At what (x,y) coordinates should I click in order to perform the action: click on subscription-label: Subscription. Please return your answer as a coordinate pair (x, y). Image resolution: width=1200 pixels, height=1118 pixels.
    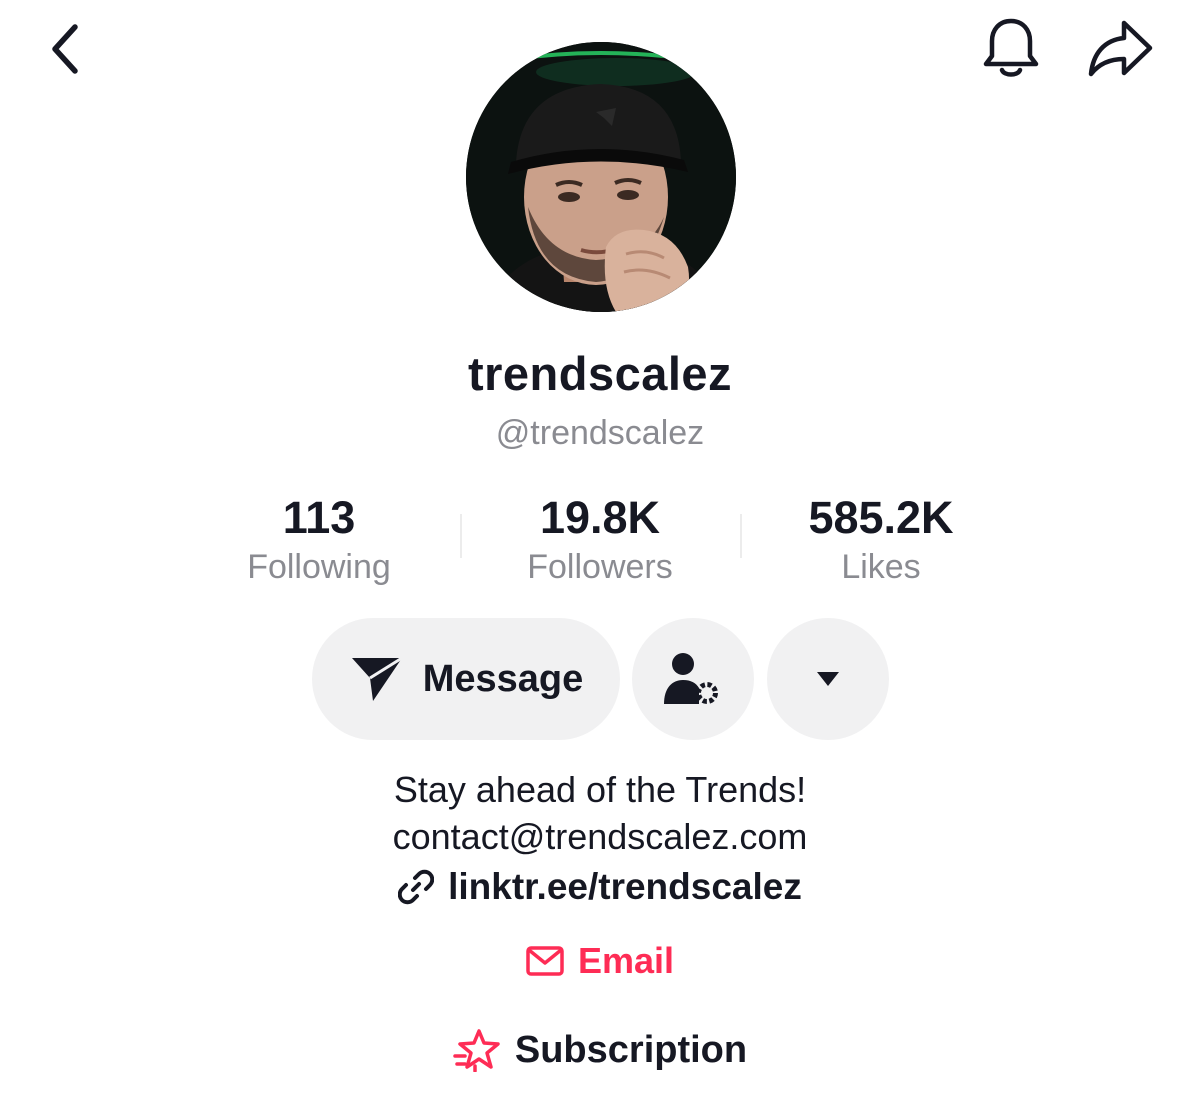
    Looking at the image, I should click on (631, 1049).